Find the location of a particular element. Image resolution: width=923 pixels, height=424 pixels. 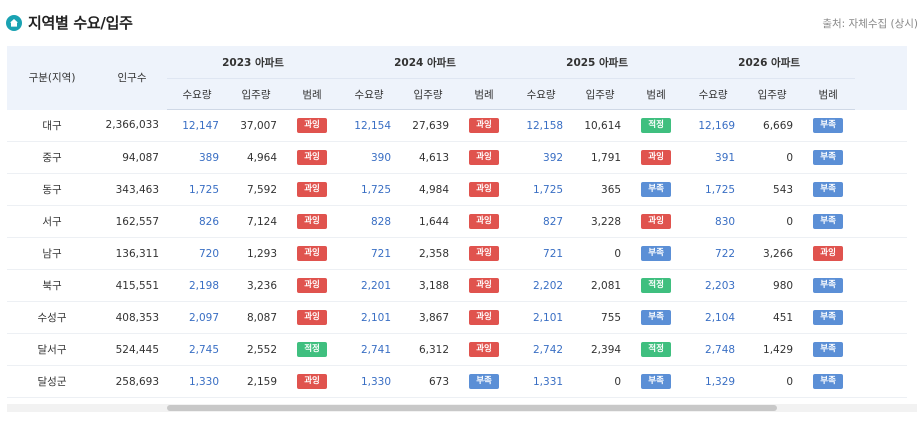

region-cell: 달성군 is located at coordinates (52, 381).